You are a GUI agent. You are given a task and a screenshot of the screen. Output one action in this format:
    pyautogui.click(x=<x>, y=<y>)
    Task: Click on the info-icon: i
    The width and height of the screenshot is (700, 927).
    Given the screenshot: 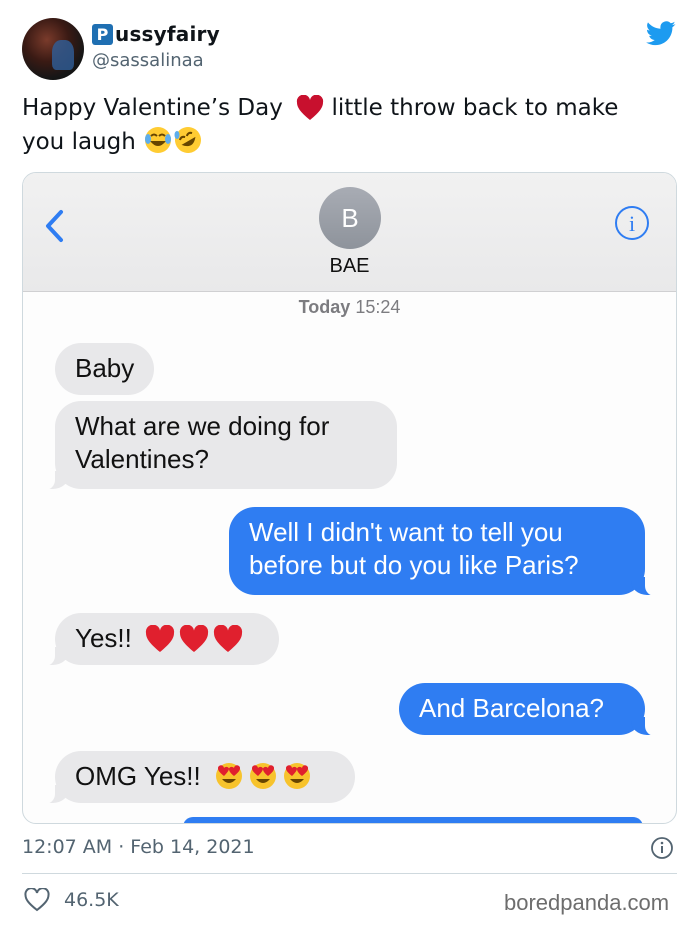 What is the action you would take?
    pyautogui.click(x=632, y=223)
    